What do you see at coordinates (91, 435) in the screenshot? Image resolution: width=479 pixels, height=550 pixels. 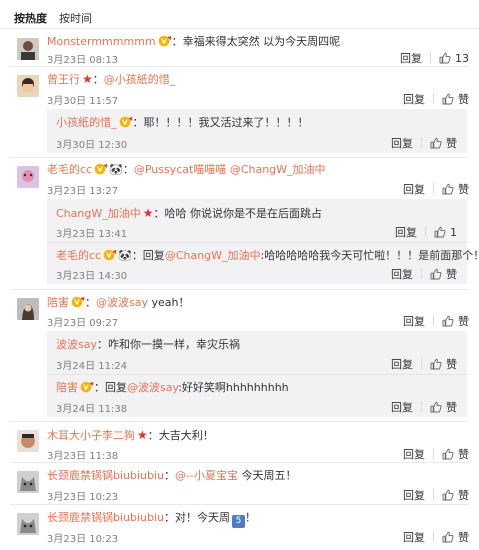 I see `comment-user: 木耳大小子李二狗` at bounding box center [91, 435].